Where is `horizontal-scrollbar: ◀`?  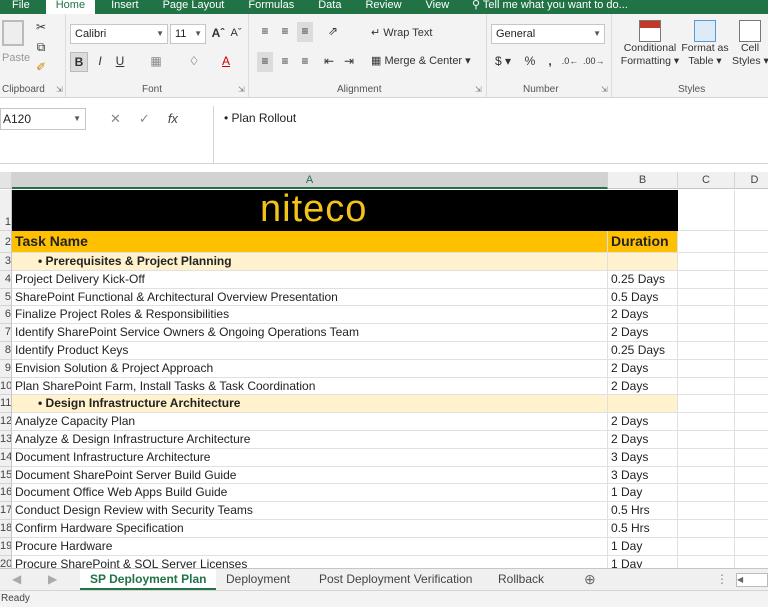
horizontal-scrollbar: ◀ is located at coordinates (752, 580).